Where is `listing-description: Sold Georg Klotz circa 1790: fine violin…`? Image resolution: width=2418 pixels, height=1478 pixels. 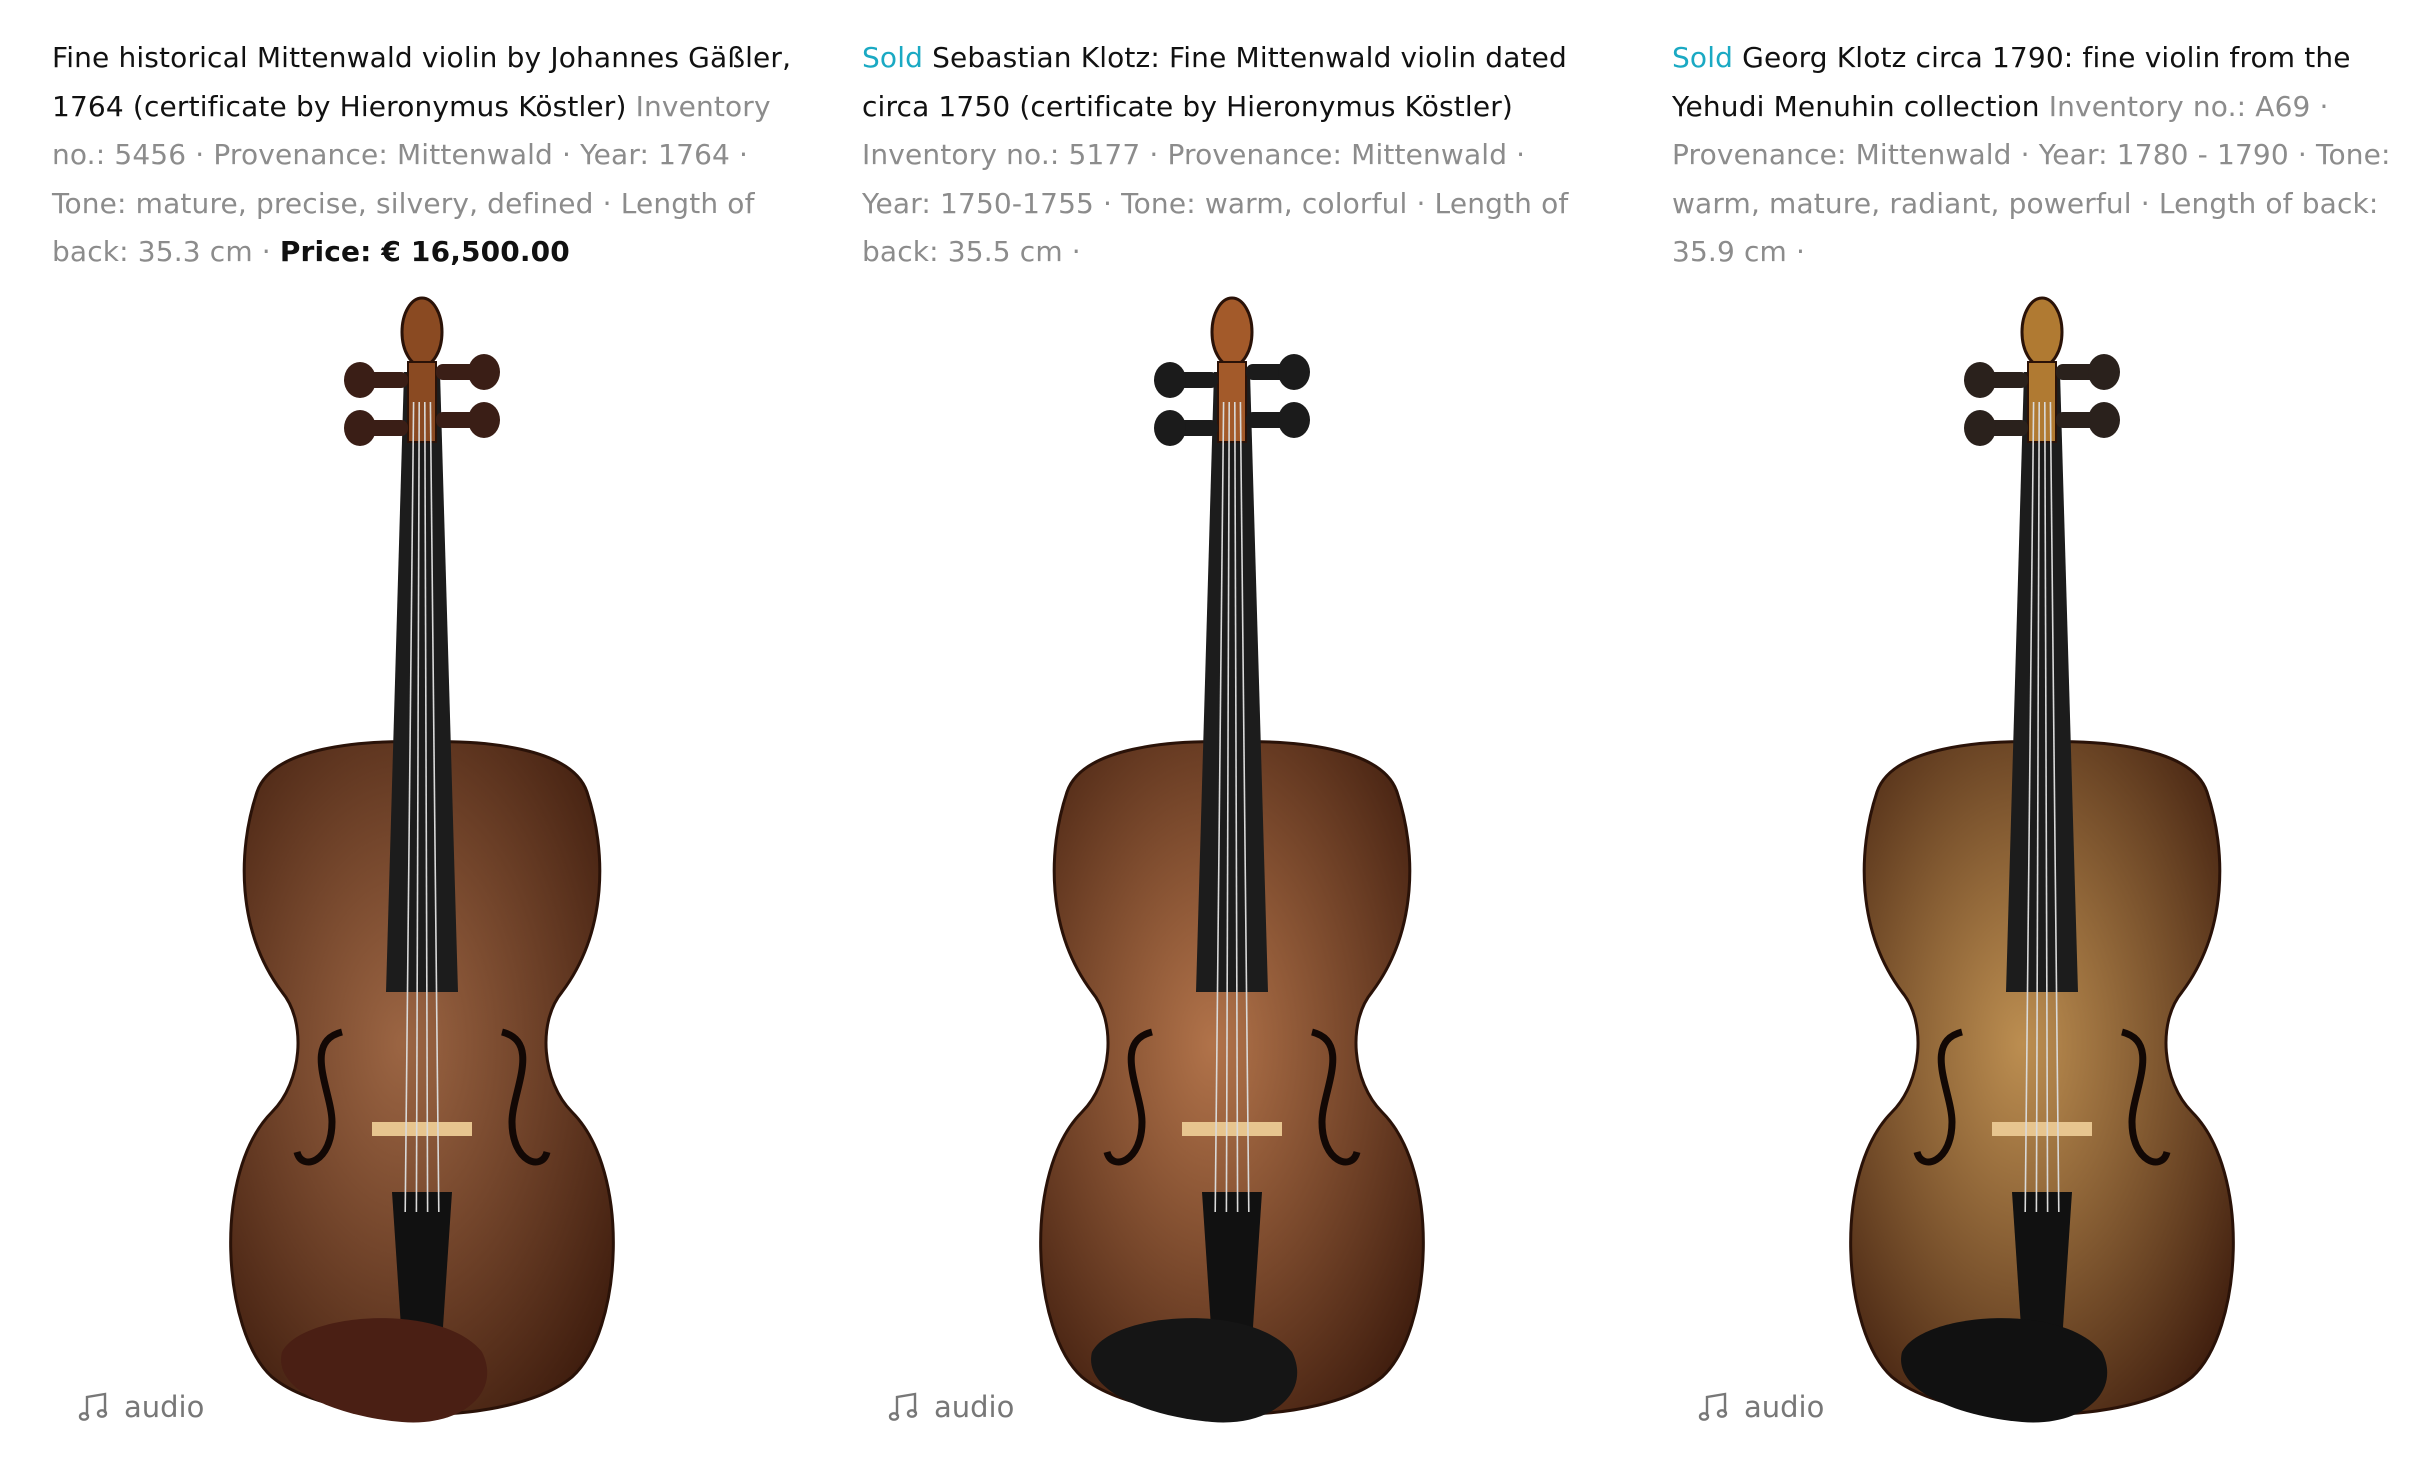
listing-description: Sold Georg Klotz circa 1790: fine violin… is located at coordinates (2042, 155).